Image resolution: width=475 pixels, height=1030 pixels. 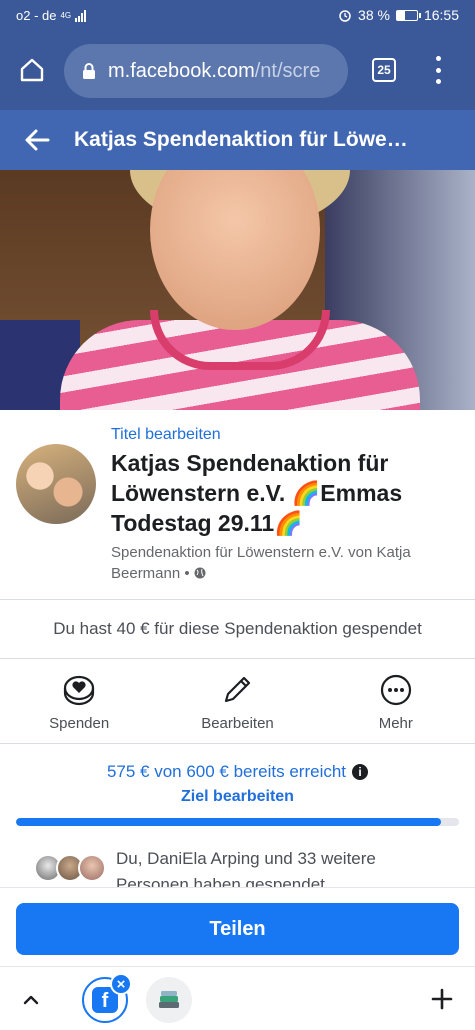 I want to click on raised-amount: 575 € von 600 € bereits erreicht i, so click(x=237, y=772).